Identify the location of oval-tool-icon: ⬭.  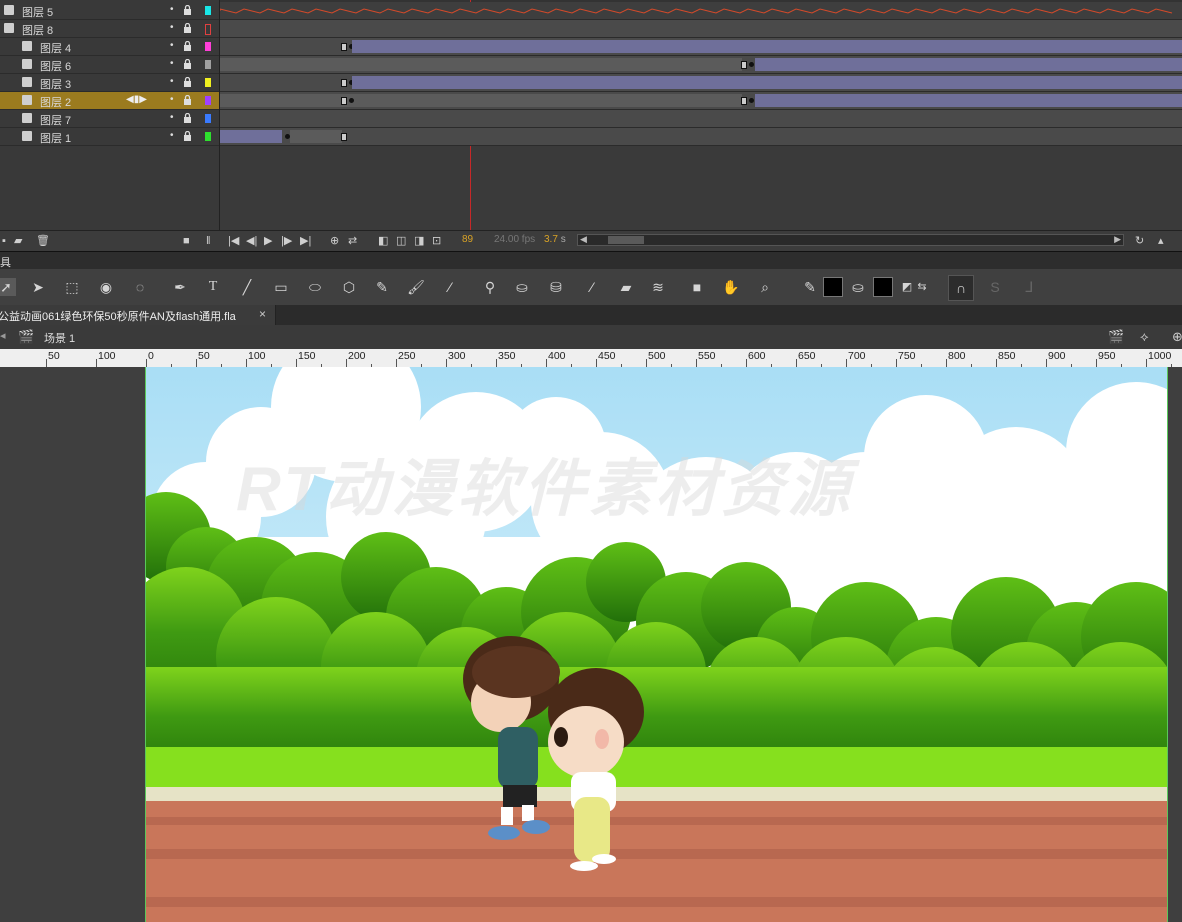
(315, 287).